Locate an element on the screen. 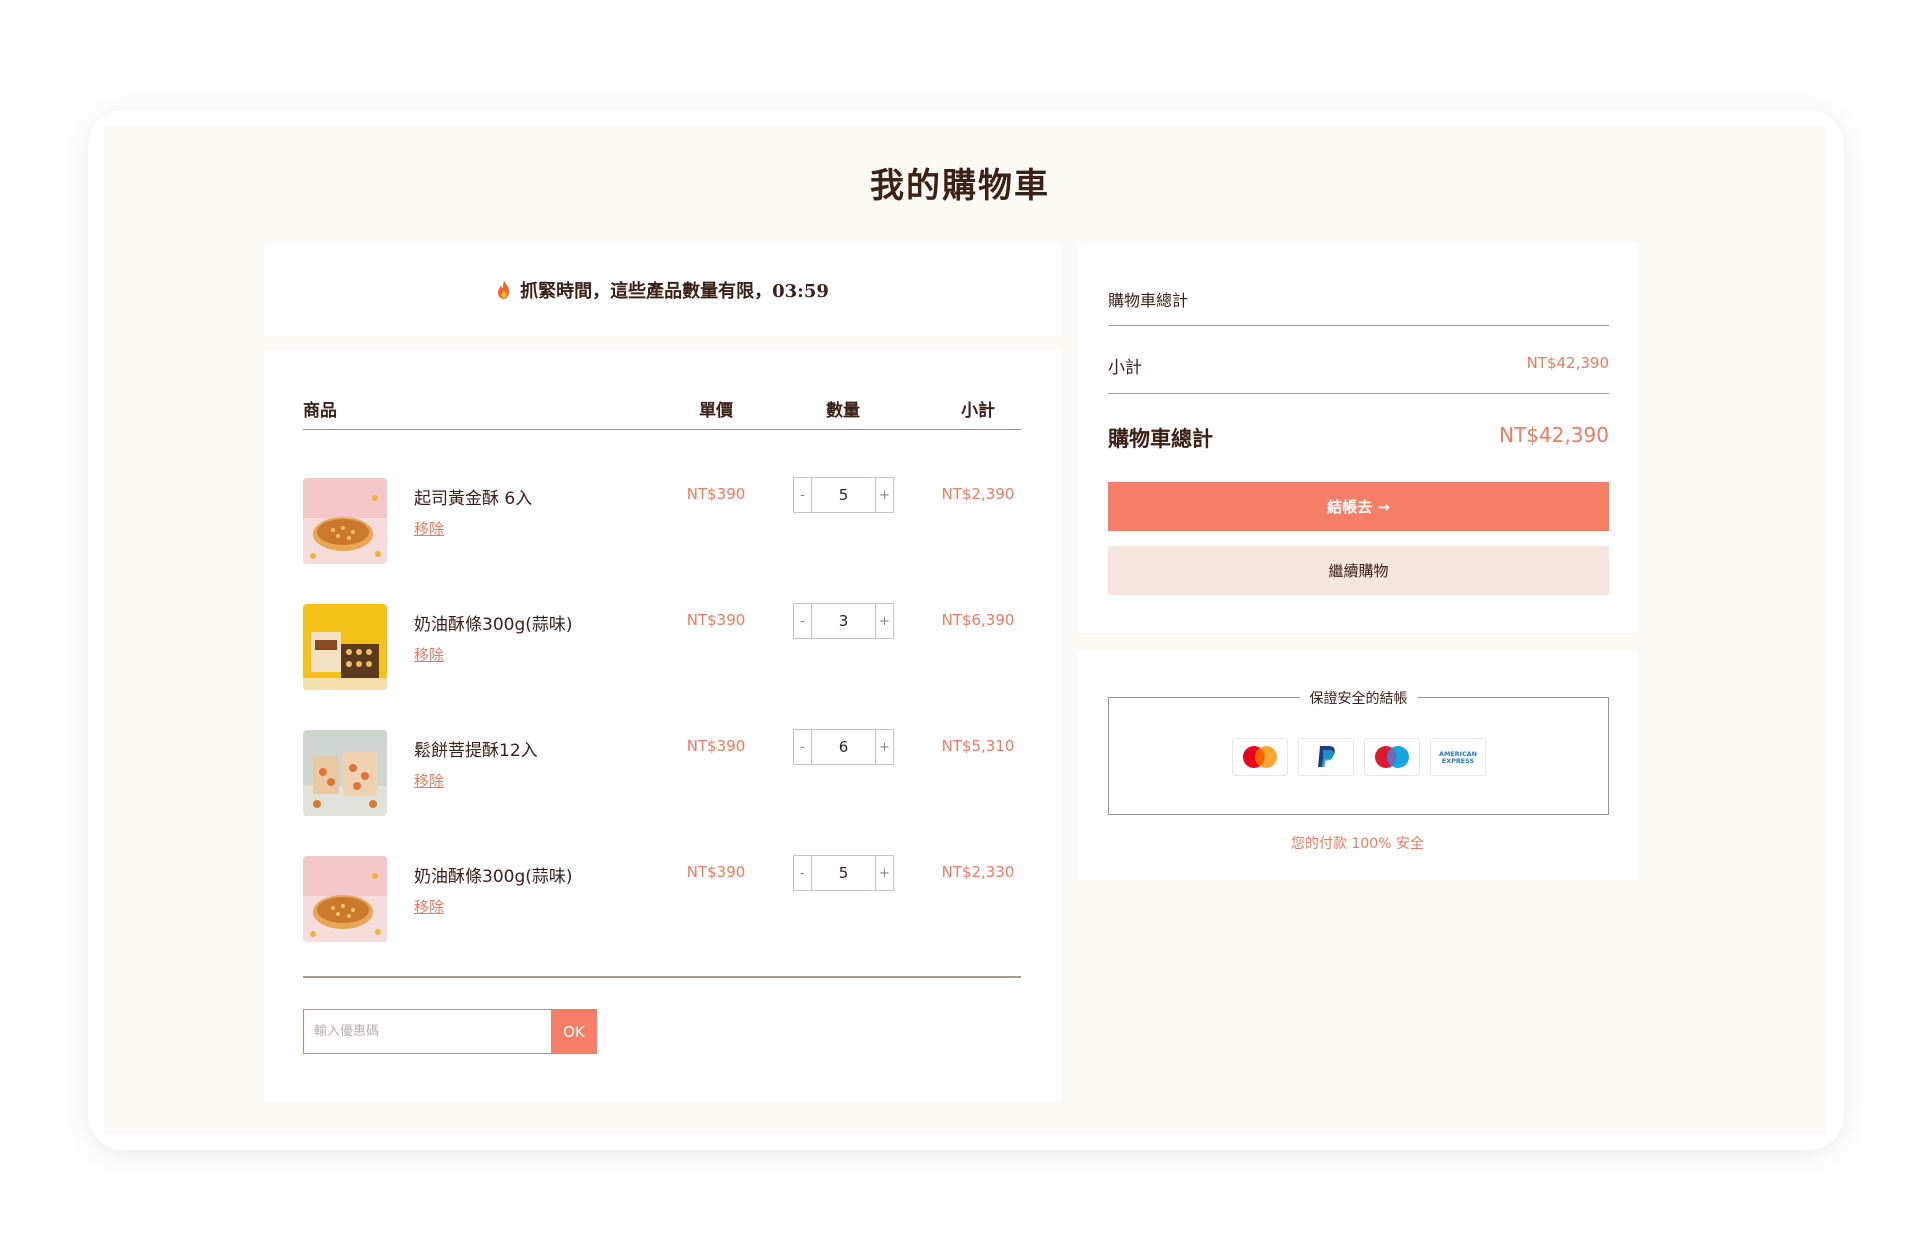  countdown-banner: 抓緊時間，這些產品數量有限，03:59 is located at coordinates (662, 289).